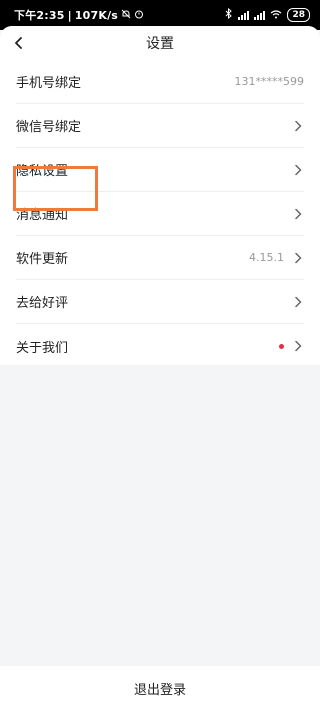 The image size is (320, 711). What do you see at coordinates (160, 126) in the screenshot?
I see `settings-row-wechat: 微信号绑定` at bounding box center [160, 126].